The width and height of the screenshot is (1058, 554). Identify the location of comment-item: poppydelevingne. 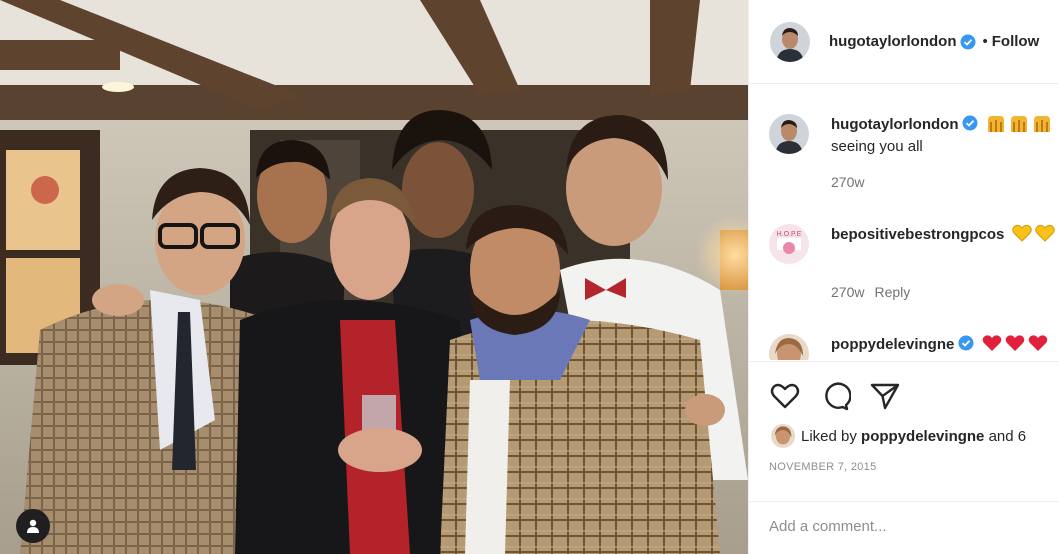
(913, 347).